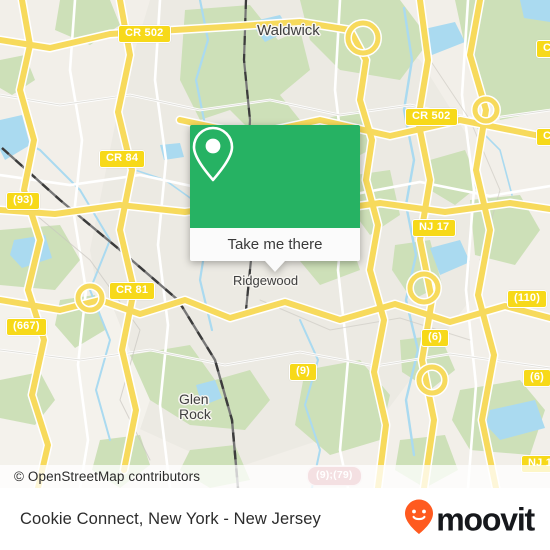  I want to click on road-shield-cr-edge-1: CR, so click(543, 49).